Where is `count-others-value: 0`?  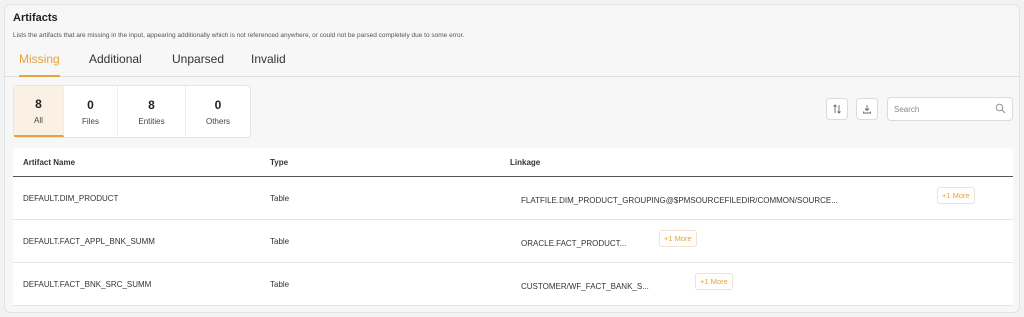 count-others-value: 0 is located at coordinates (218, 104).